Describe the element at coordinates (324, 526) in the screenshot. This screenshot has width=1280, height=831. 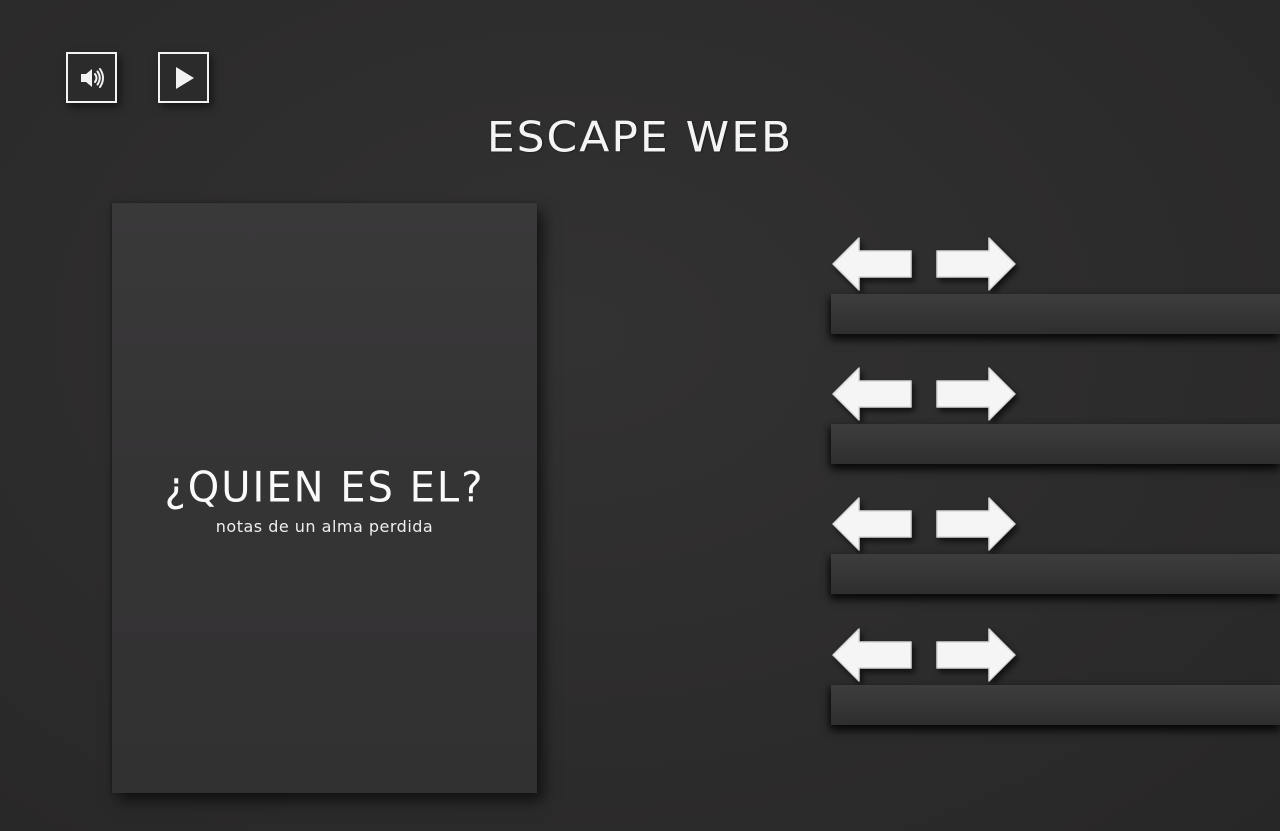
I see `book-subtitle: notas de un alma perdida` at that location.